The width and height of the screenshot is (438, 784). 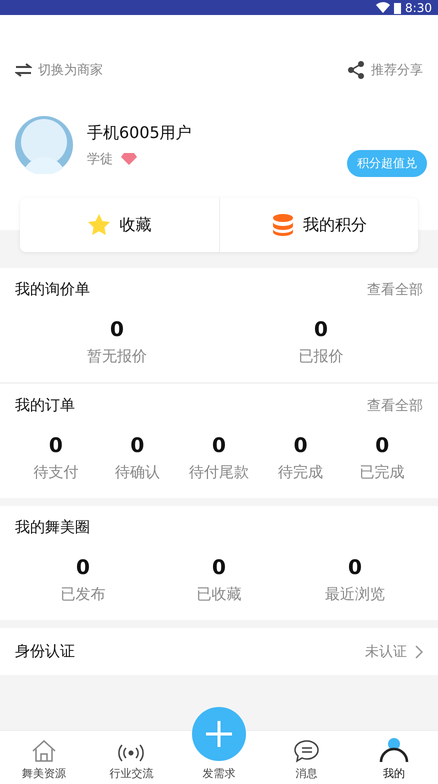 What do you see at coordinates (56, 457) in the screenshot?
I see `stat-item: 0 待支付` at bounding box center [56, 457].